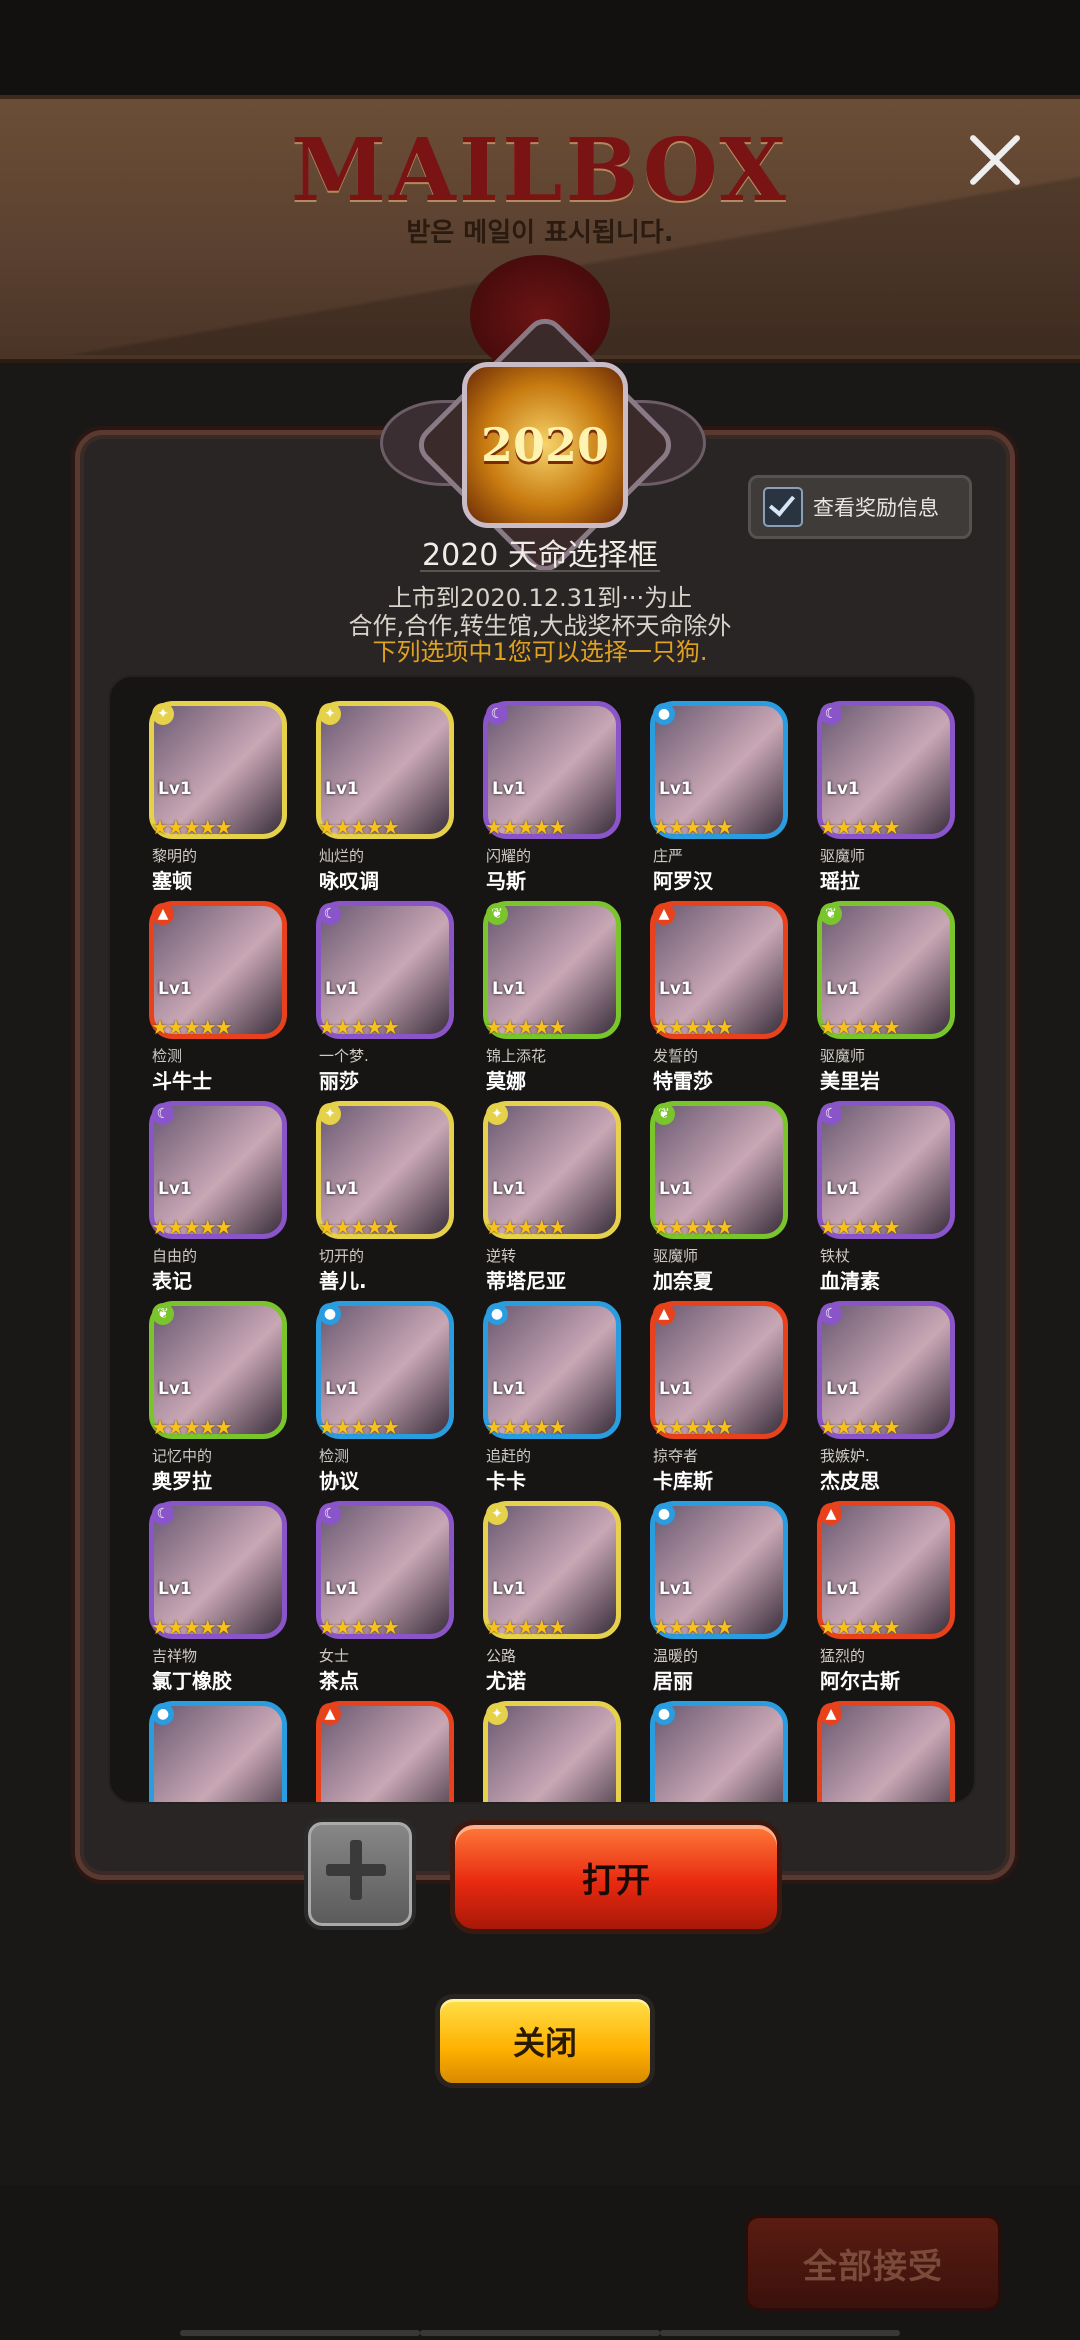 This screenshot has width=1080, height=2340. What do you see at coordinates (215, 799) in the screenshot?
I see `hero-card: ✦ Lv1 ★★★★★ 黎明的 塞顿` at bounding box center [215, 799].